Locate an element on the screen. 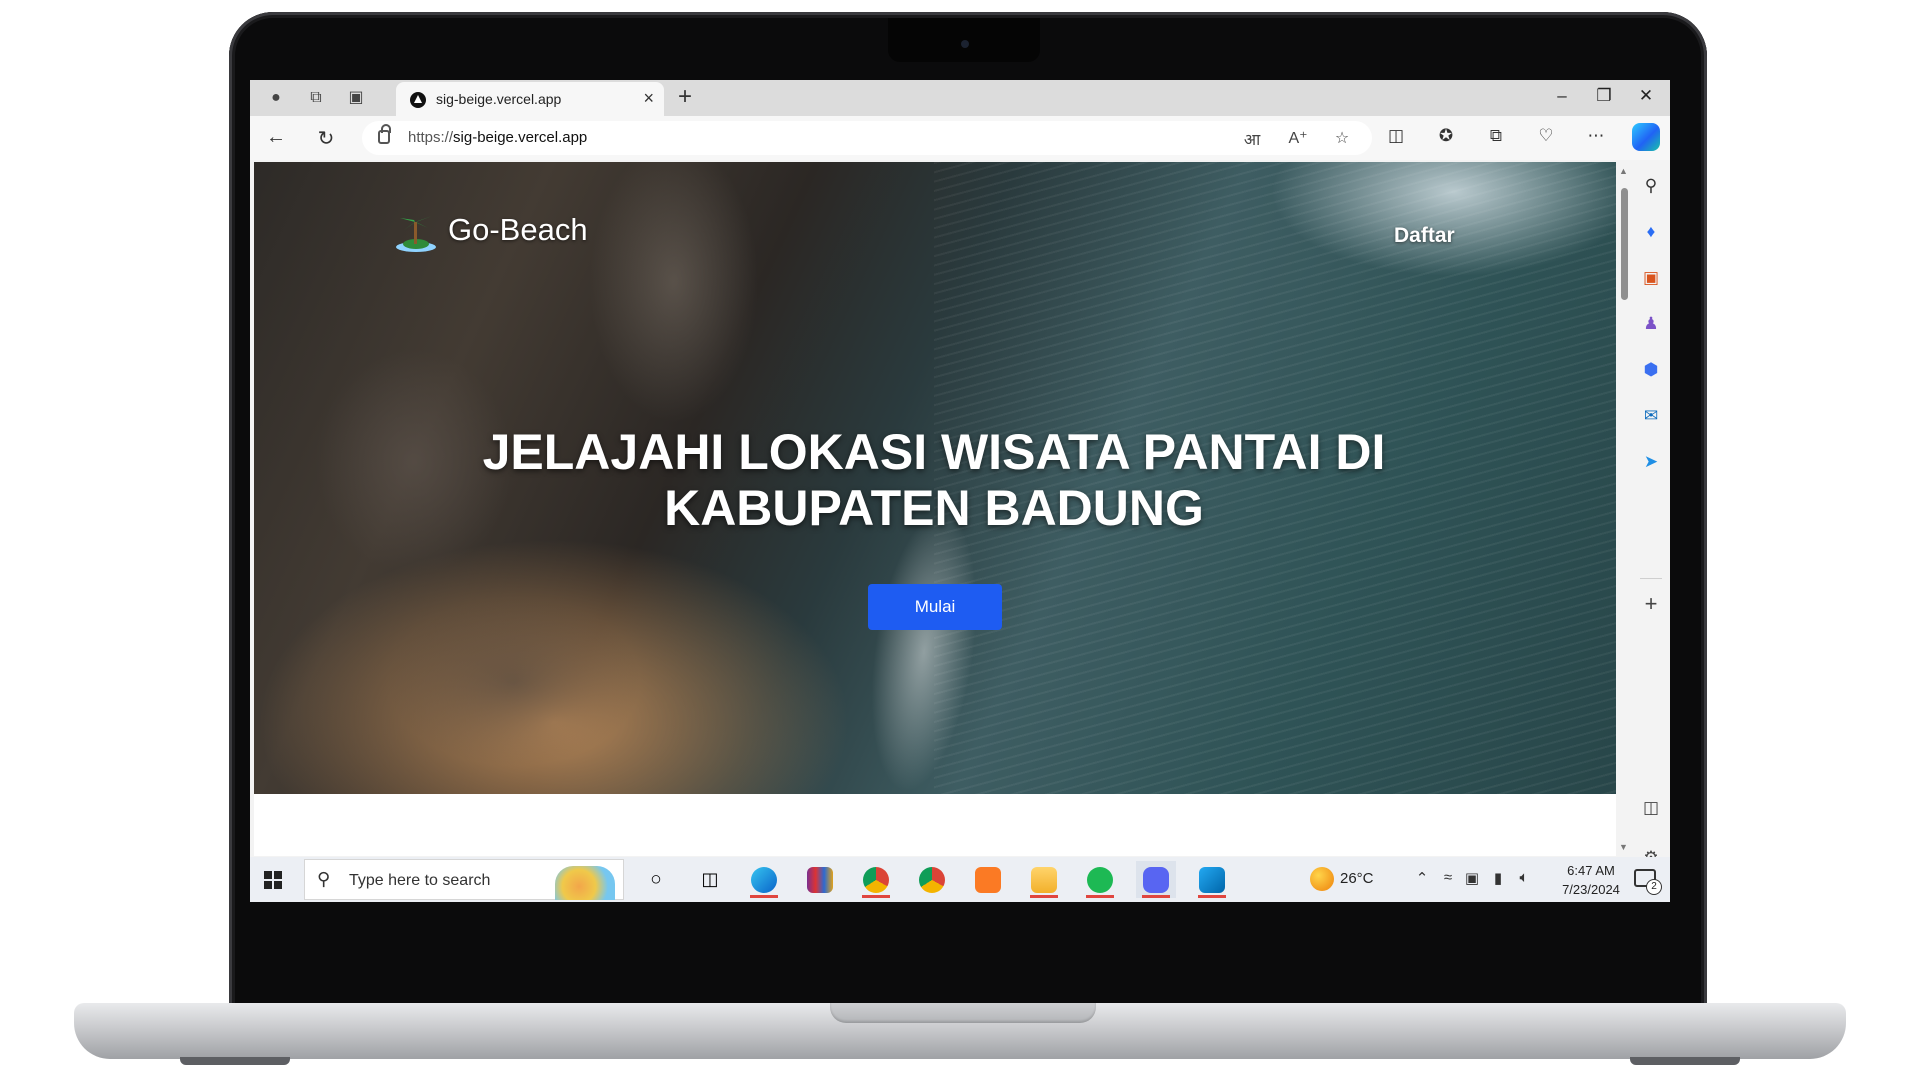 This screenshot has width=1920, height=1080. xampp-icon is located at coordinates (988, 880).